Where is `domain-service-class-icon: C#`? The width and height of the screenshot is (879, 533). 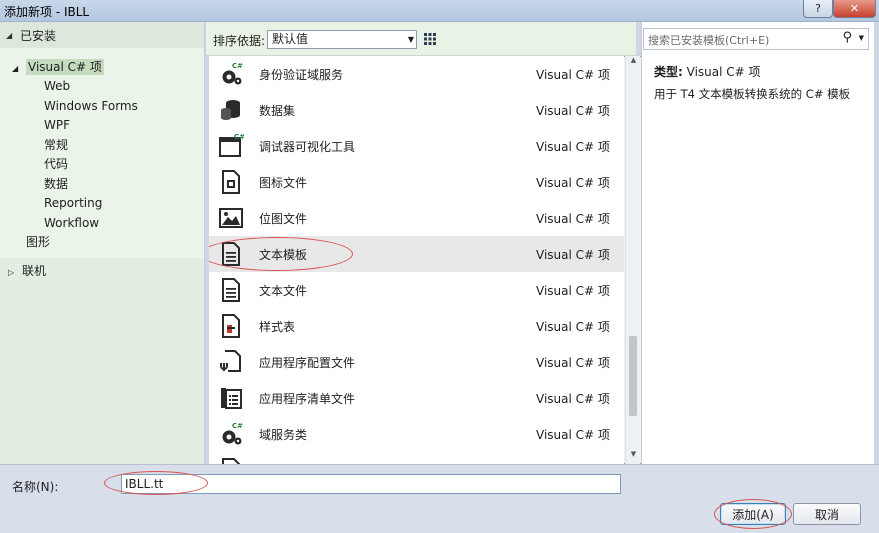
domain-service-class-icon: C# is located at coordinates (232, 433).